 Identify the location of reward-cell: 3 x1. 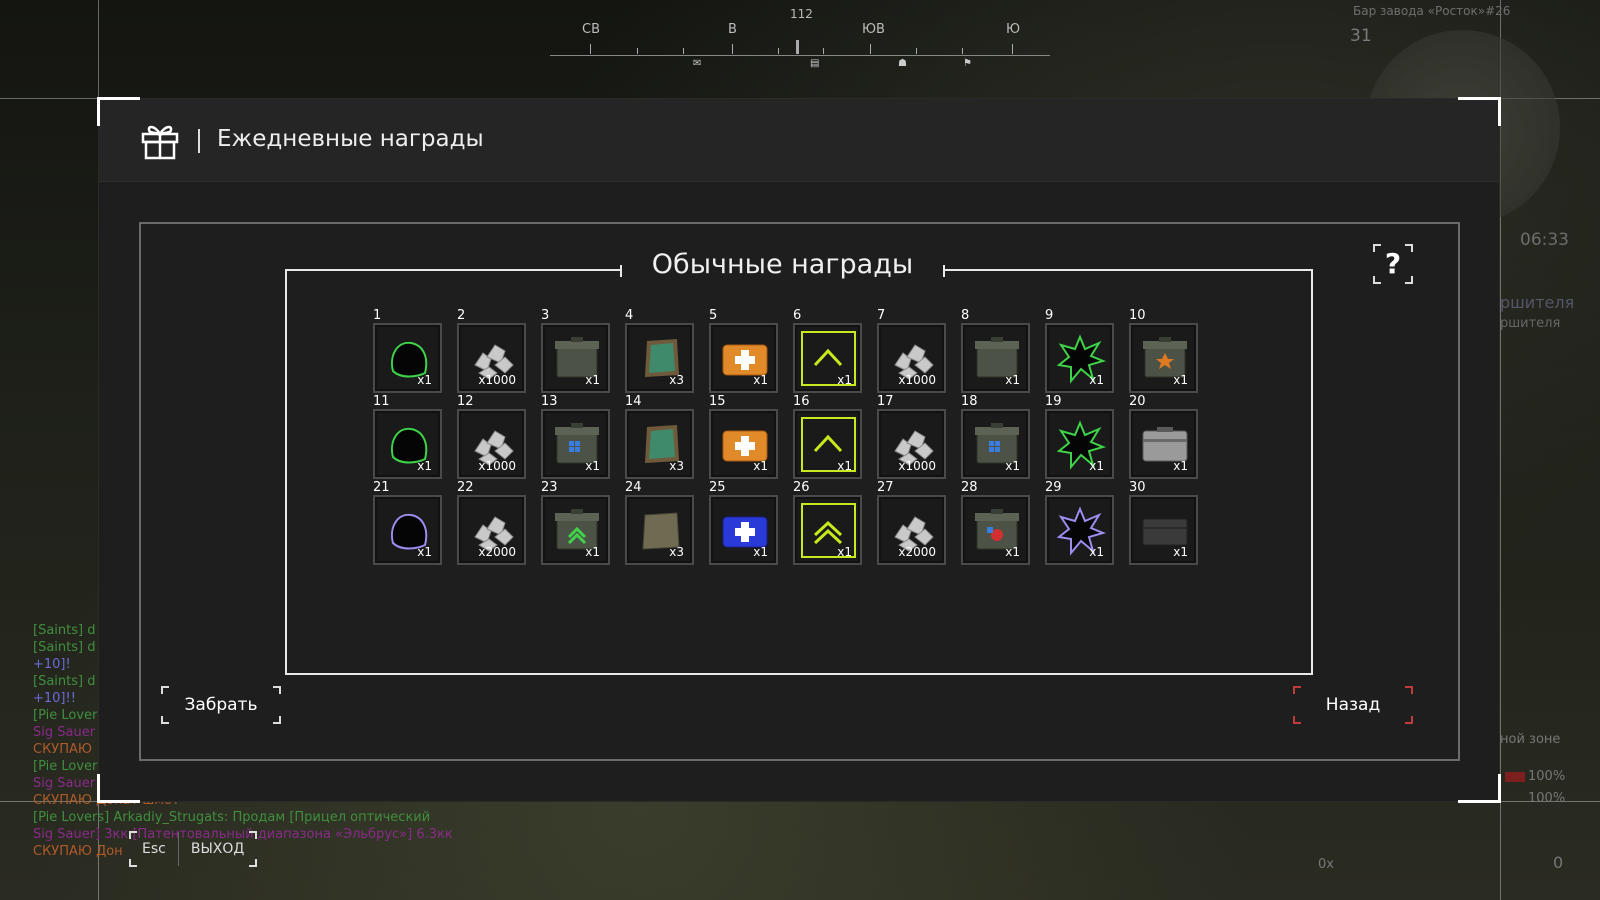
(575, 350).